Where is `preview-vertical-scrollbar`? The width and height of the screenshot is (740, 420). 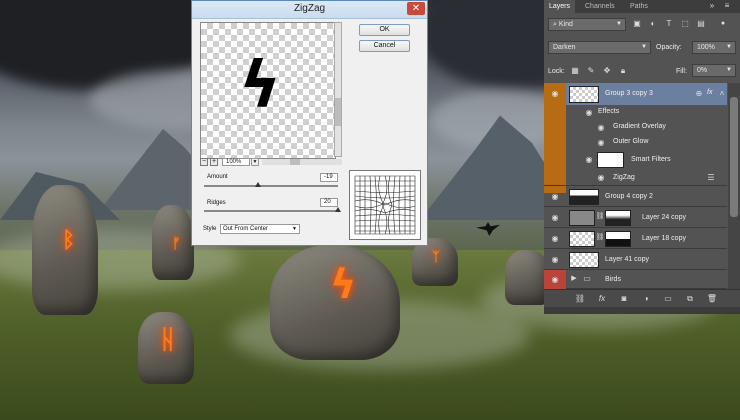
preview-vertical-scrollbar is located at coordinates (338, 89).